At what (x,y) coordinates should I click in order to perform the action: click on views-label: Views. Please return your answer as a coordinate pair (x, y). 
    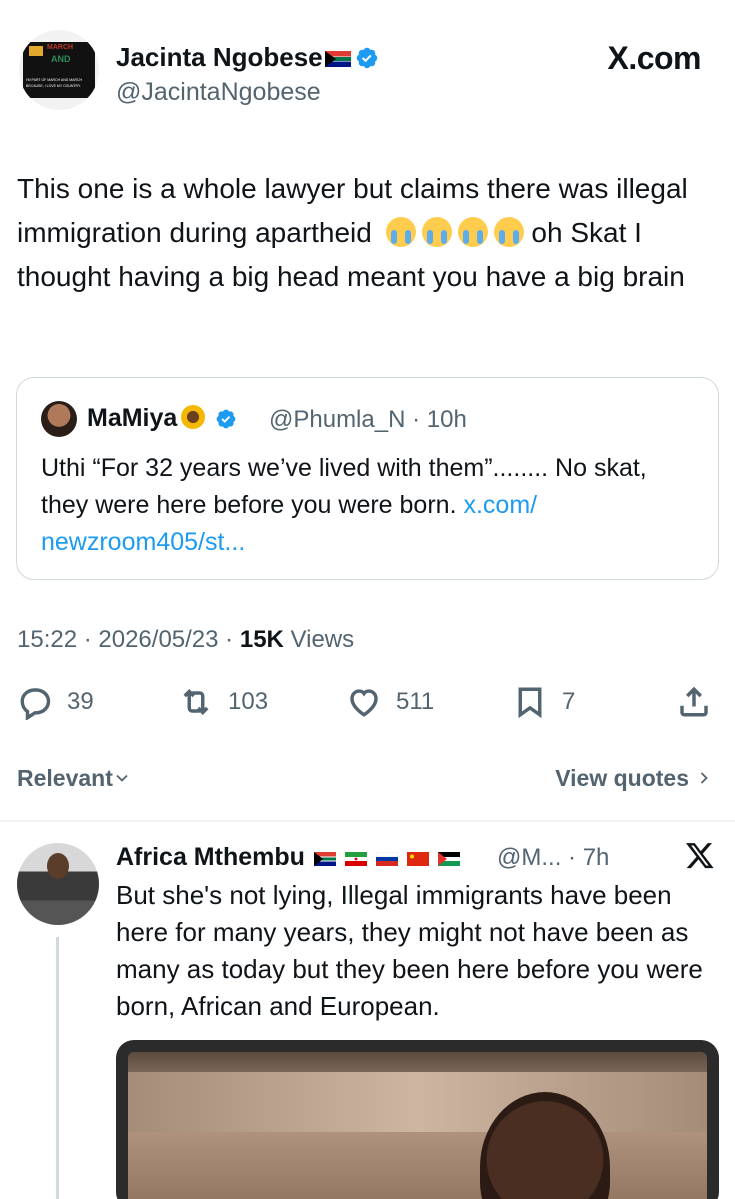
    Looking at the image, I should click on (319, 639).